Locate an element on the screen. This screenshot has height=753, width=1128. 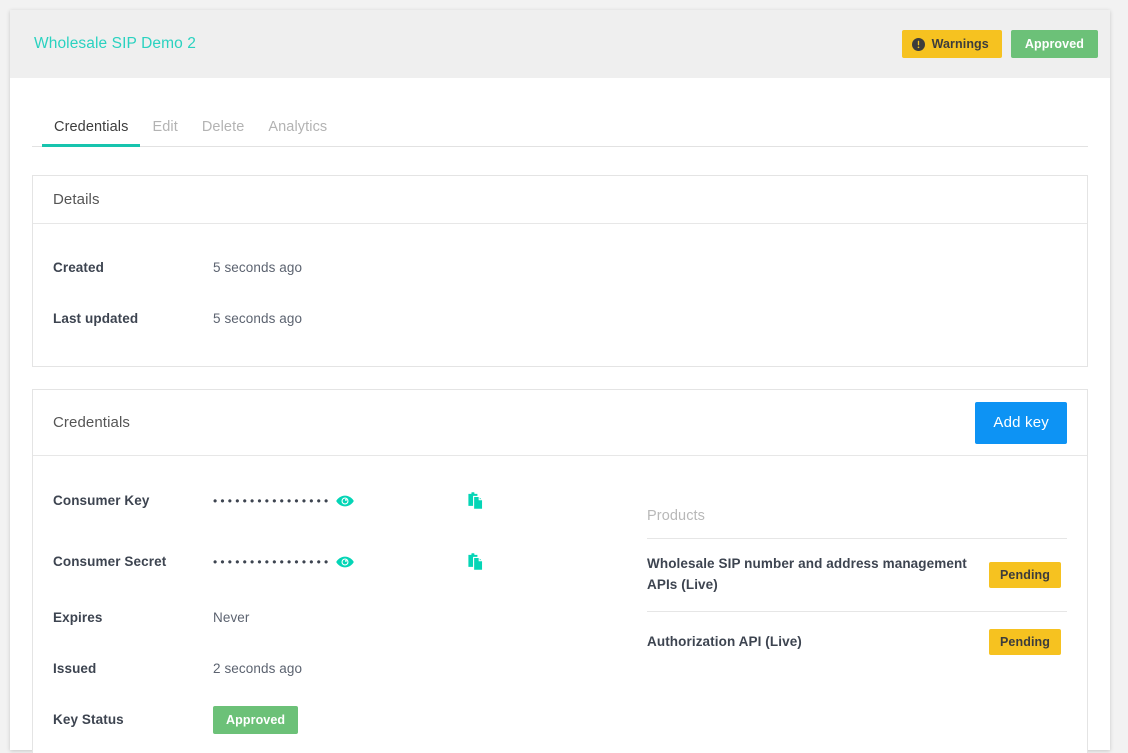
details-panel-title: Details is located at coordinates (76, 199).